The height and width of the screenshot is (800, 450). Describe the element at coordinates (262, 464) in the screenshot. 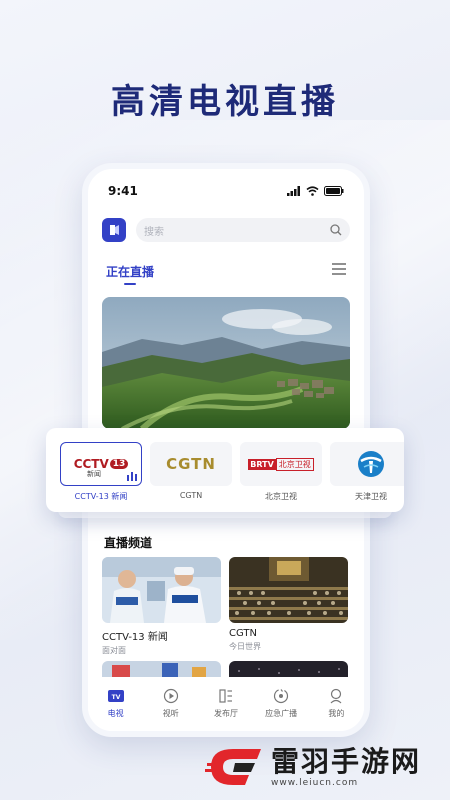

I see `brtv-tag: BRTV` at that location.